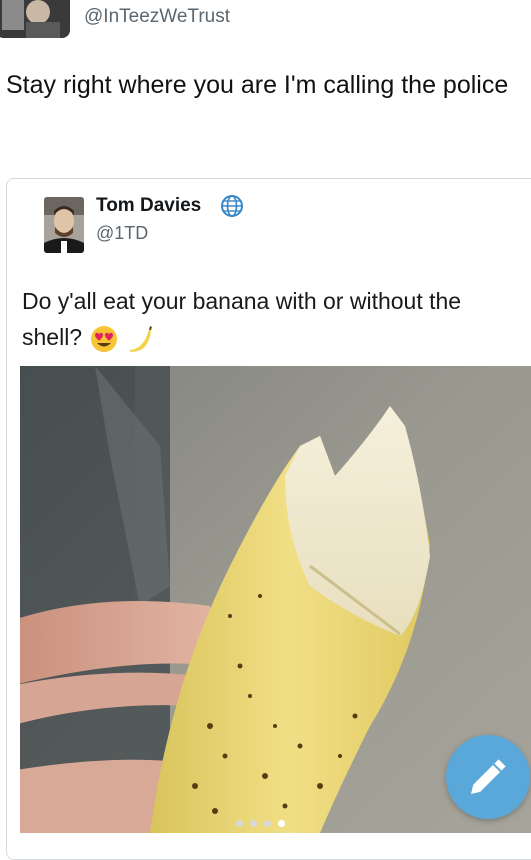  I want to click on retweeter-avatar, so click(35, 19).